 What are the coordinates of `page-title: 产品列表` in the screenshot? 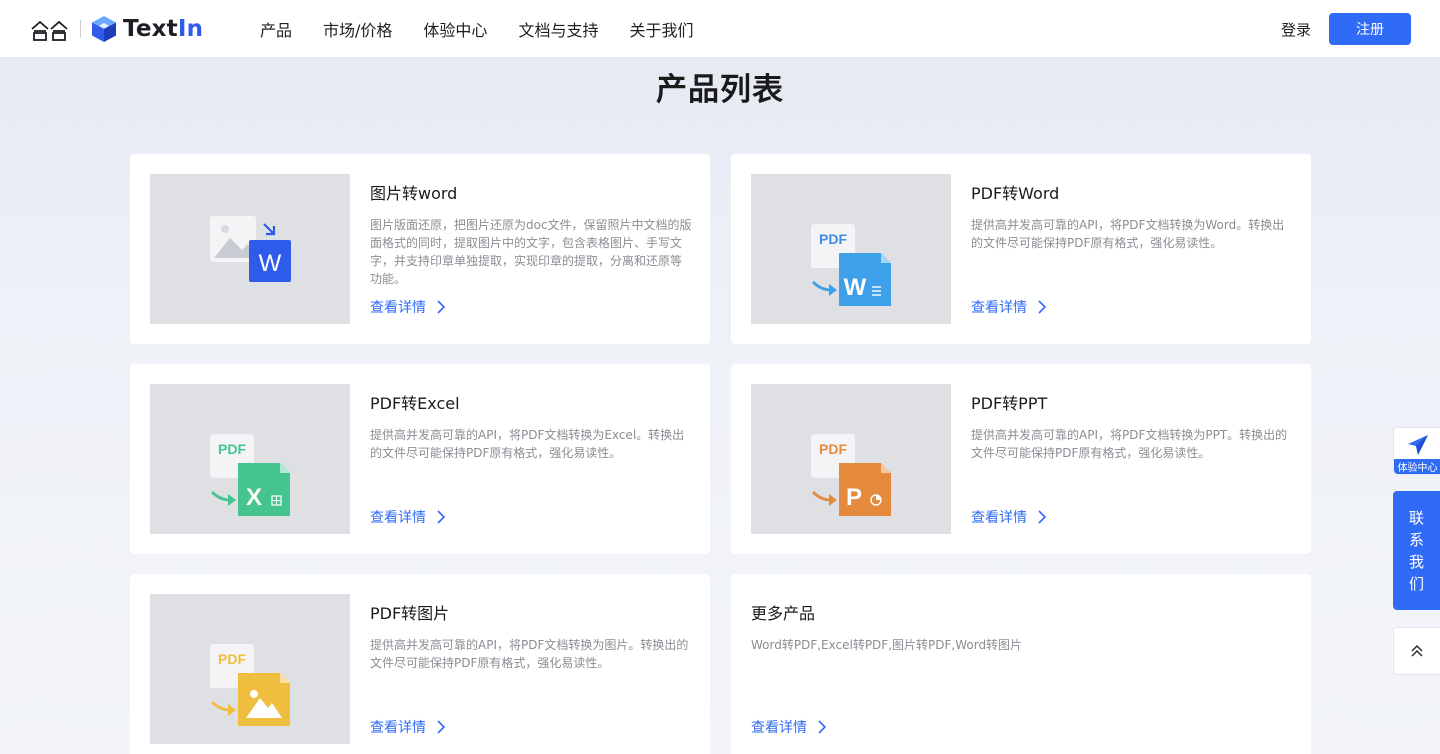 It's located at (720, 90).